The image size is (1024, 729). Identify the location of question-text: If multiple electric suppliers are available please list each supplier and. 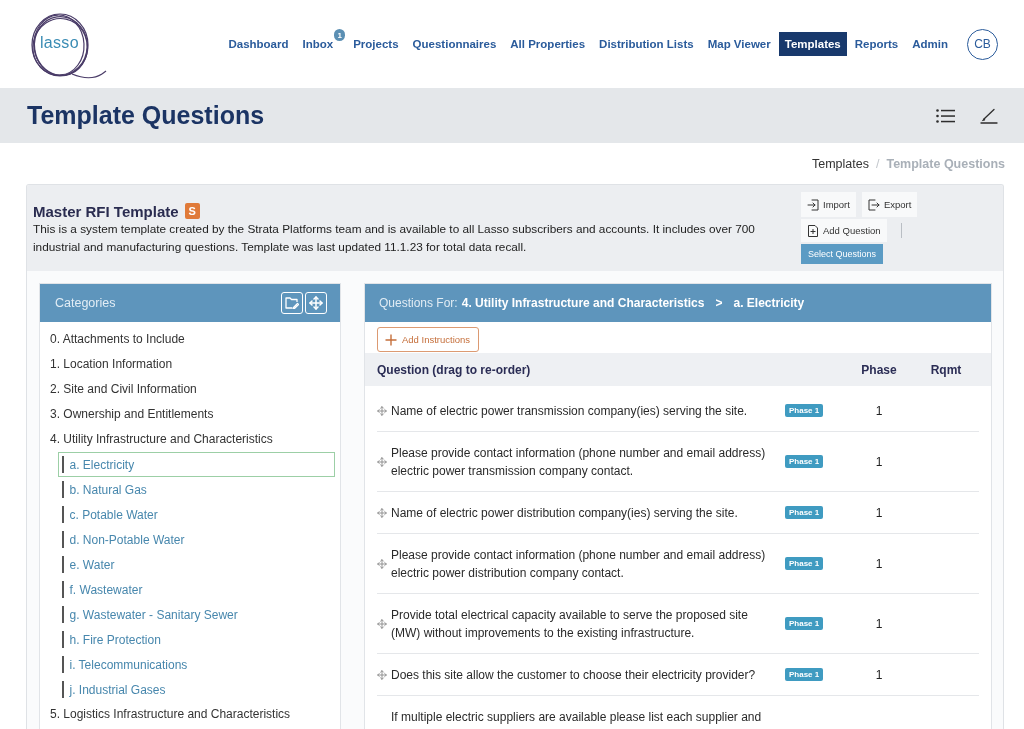
(577, 717).